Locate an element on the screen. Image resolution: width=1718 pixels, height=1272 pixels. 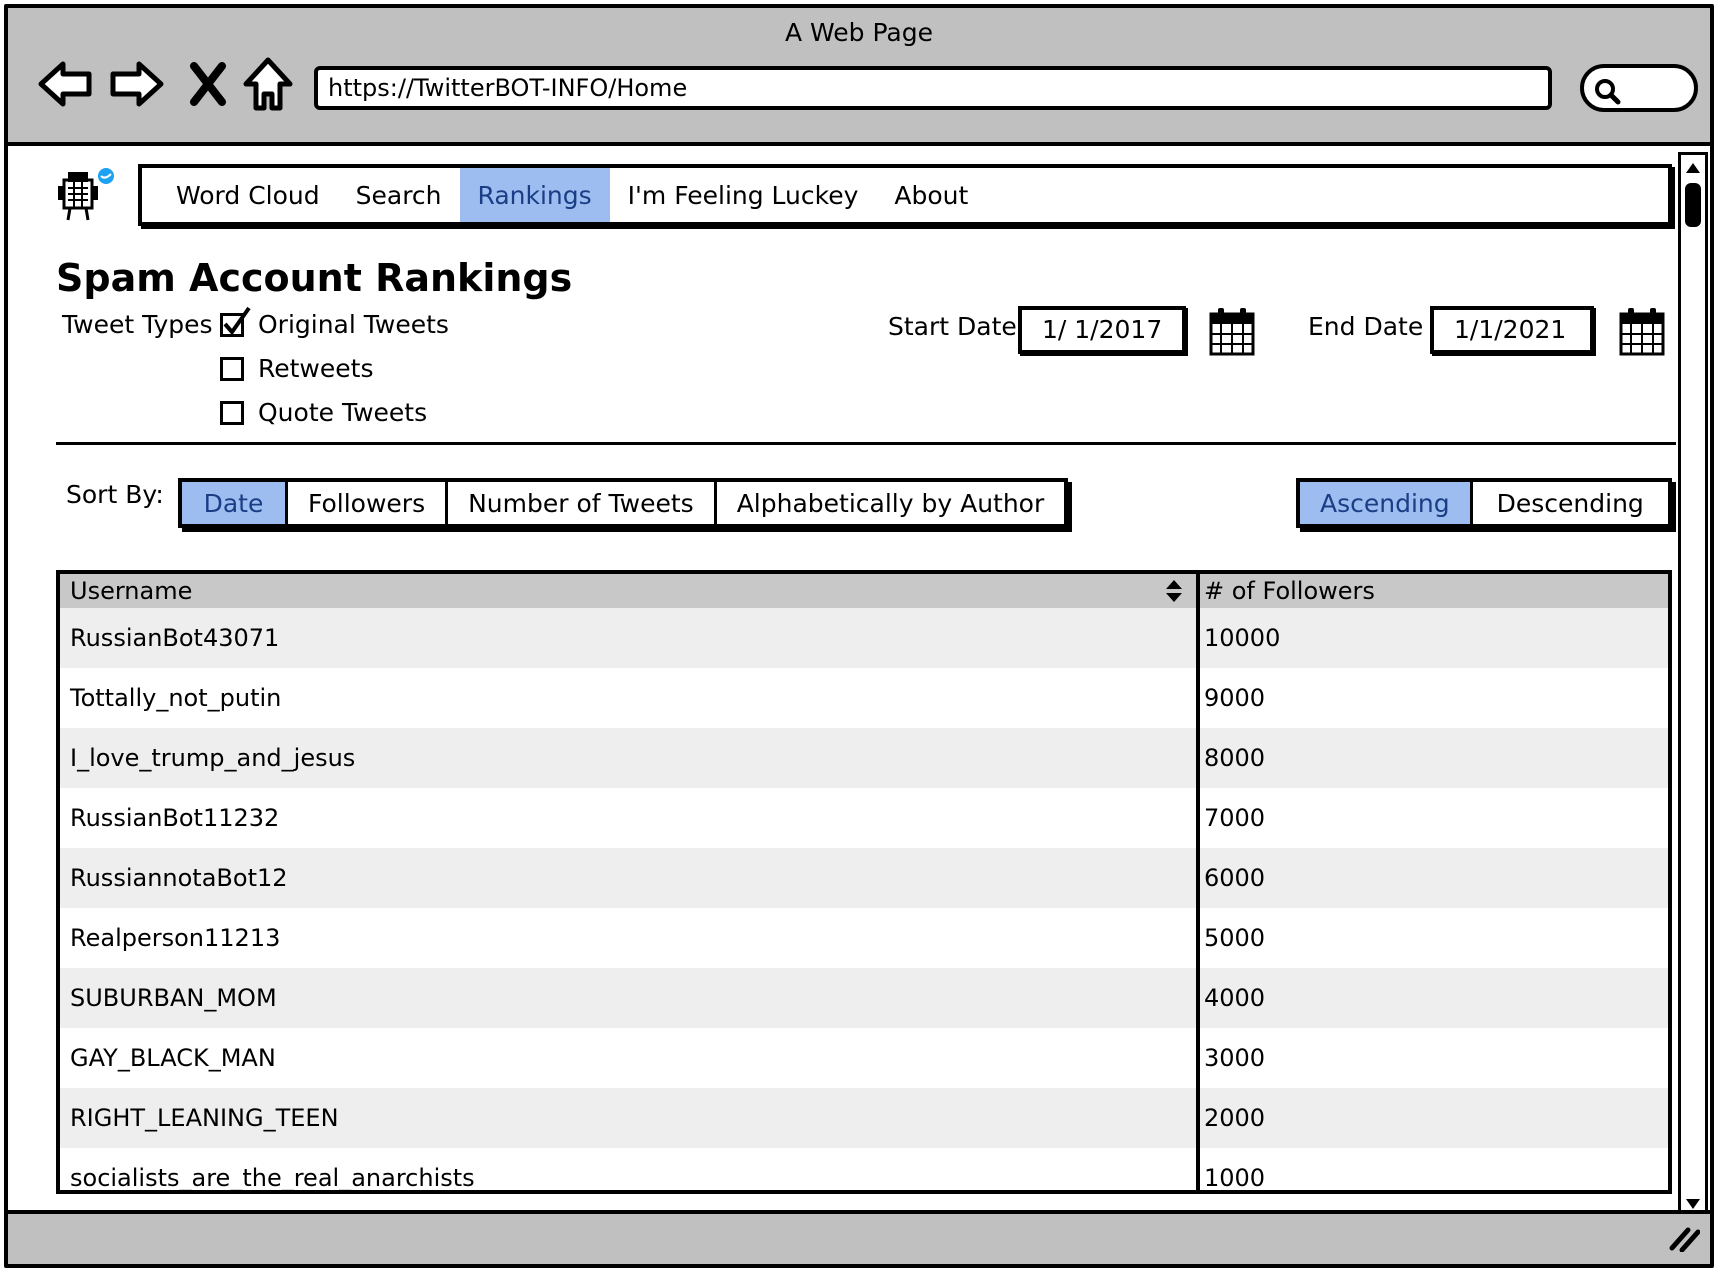
cell-followers: 3000 is located at coordinates (1235, 1058).